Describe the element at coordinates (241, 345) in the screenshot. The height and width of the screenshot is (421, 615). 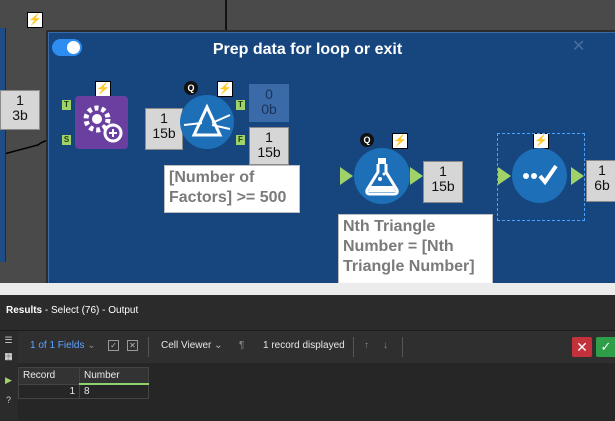
I see `pilcrow-icon: ¶` at that location.